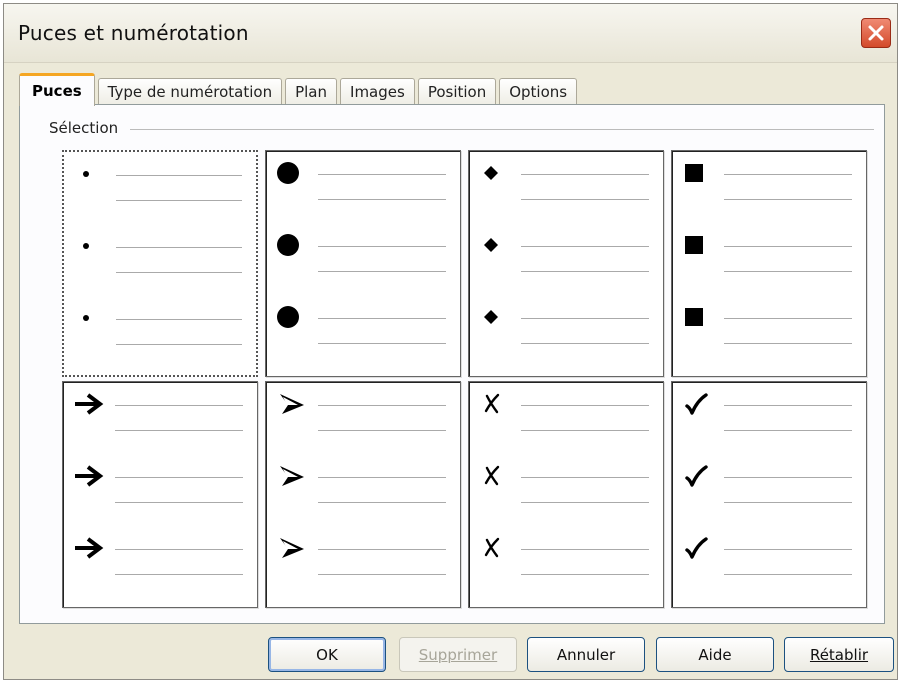 Image resolution: width=903 pixels, height=684 pixels. I want to click on tab-position: Position, so click(457, 91).